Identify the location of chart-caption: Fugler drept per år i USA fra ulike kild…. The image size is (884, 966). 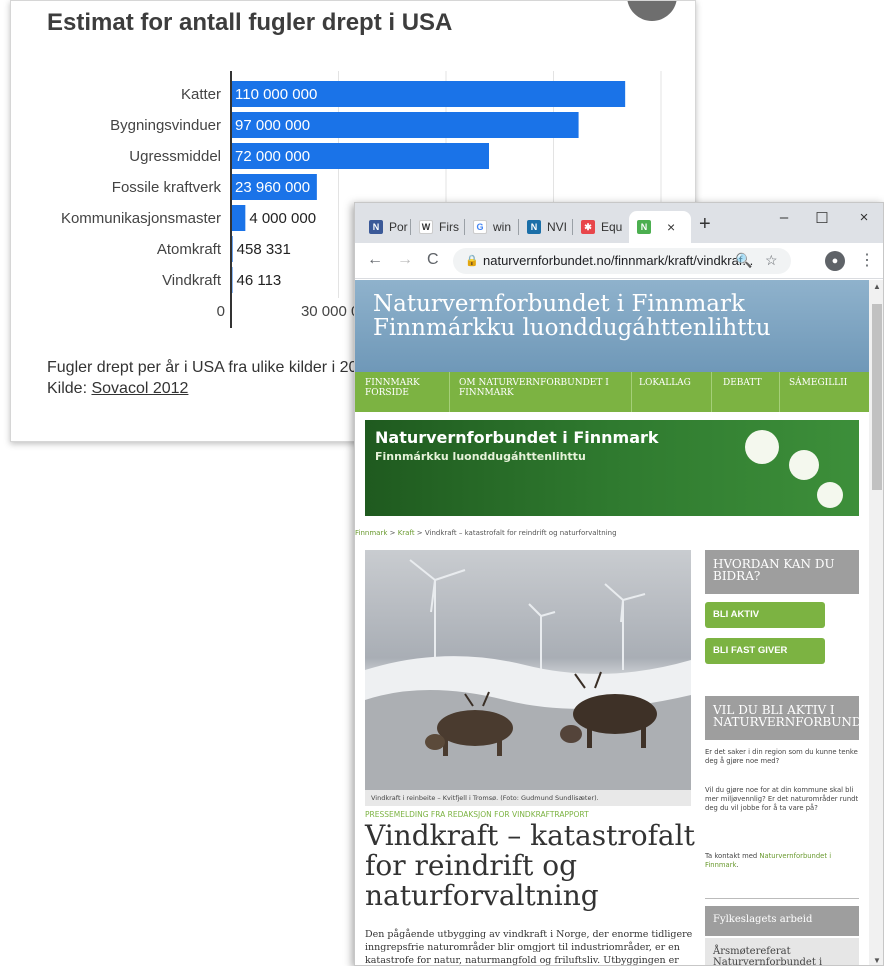
(202, 367).